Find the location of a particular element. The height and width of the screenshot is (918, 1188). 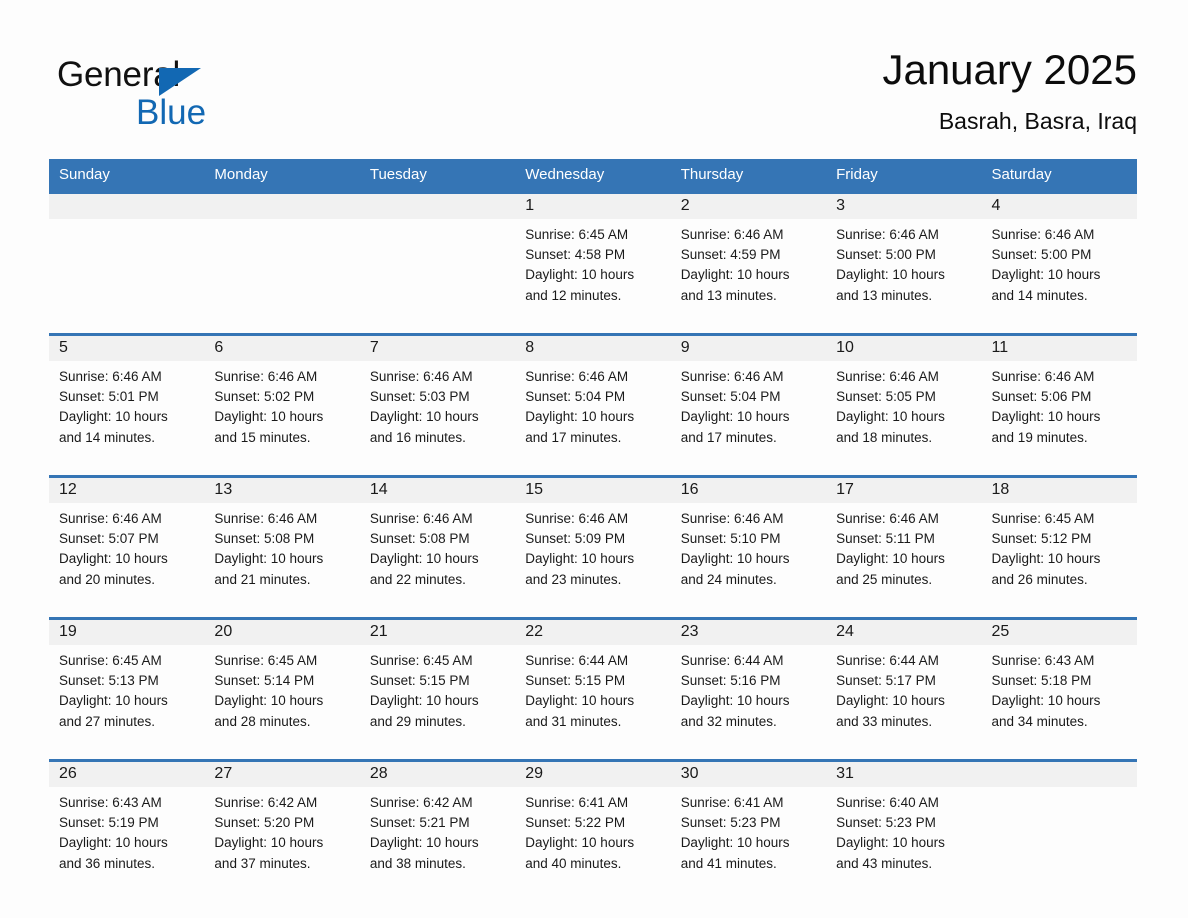

day-number: 22 is located at coordinates (593, 632).